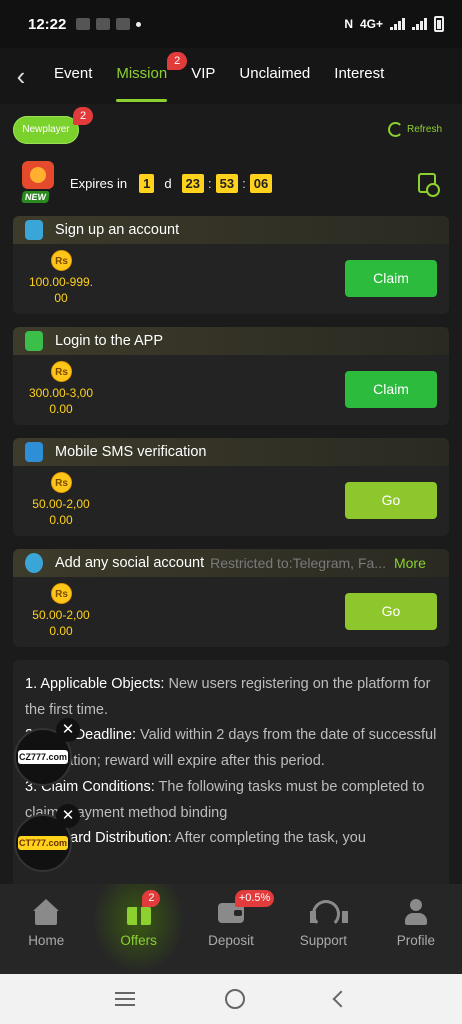 This screenshot has height=1024, width=462. Describe the element at coordinates (348, 24) in the screenshot. I see `nfc-icon: N` at that location.